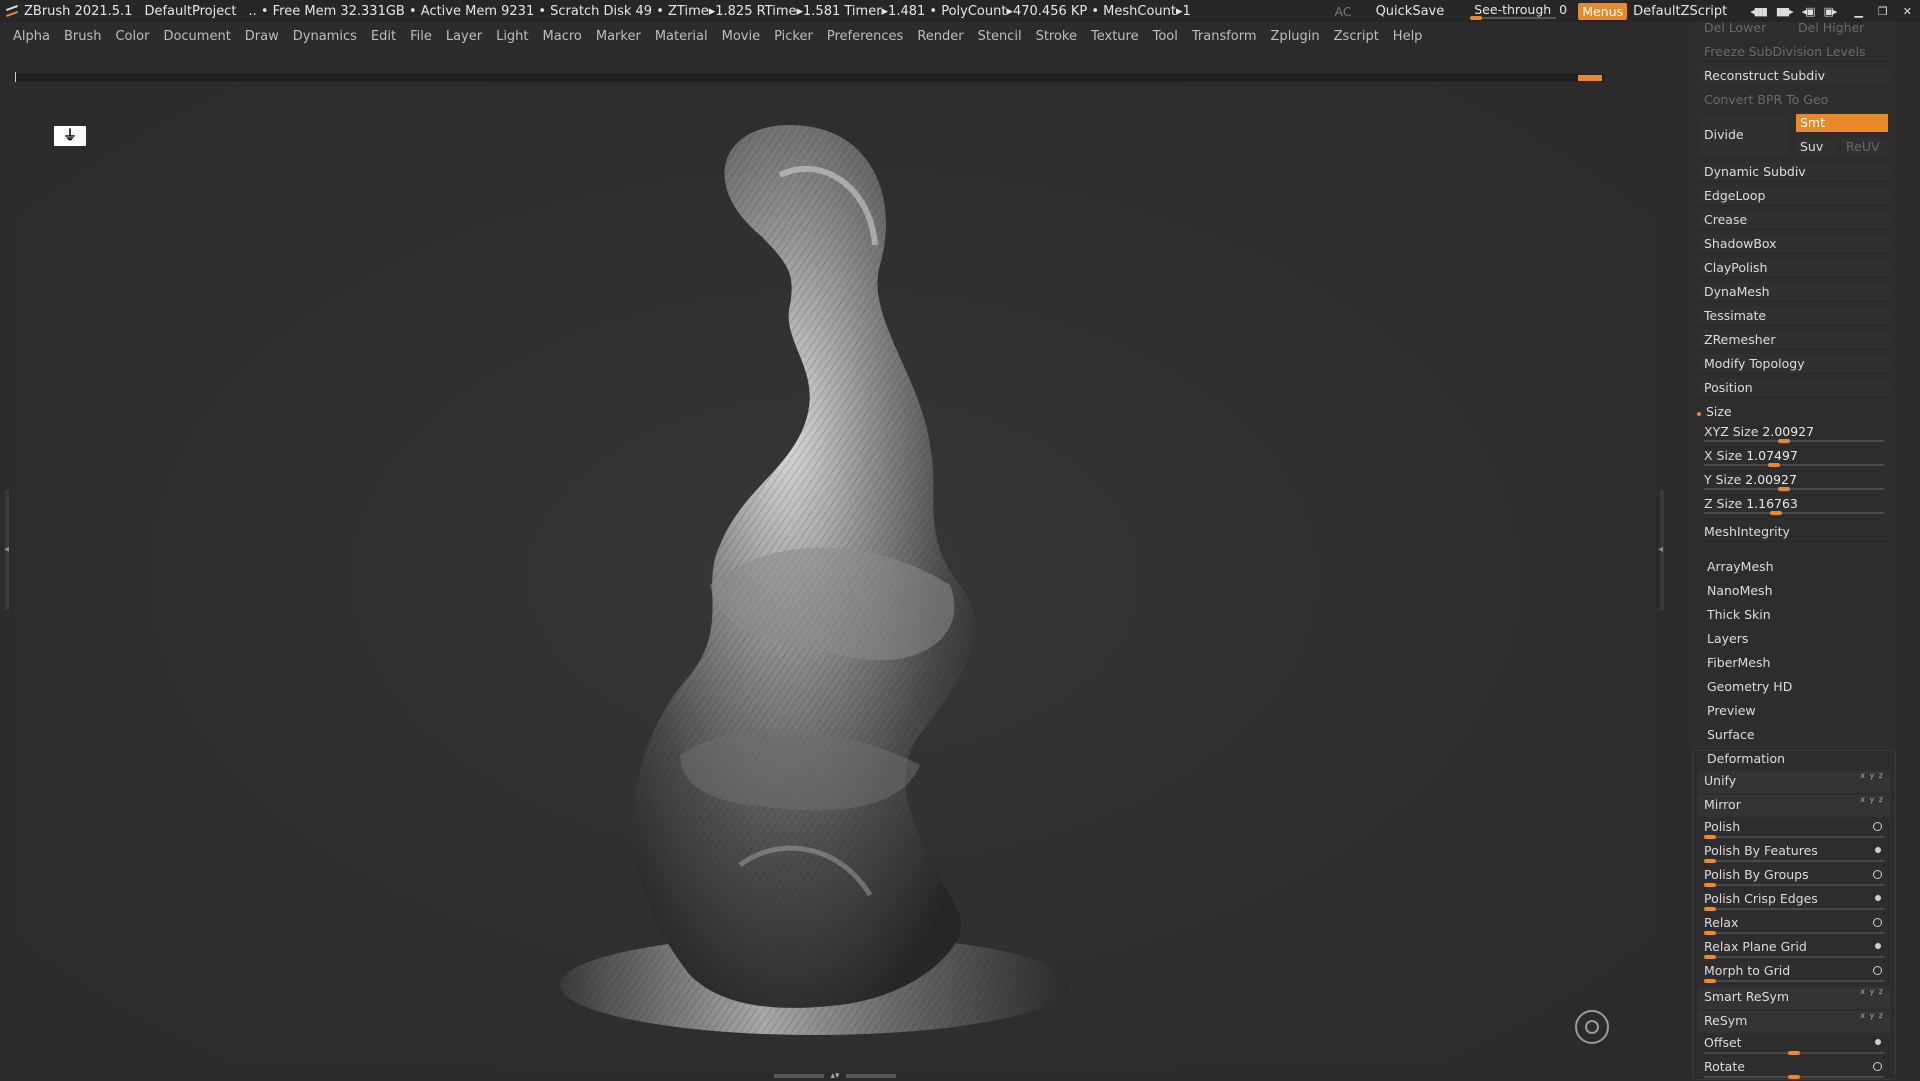  Describe the element at coordinates (6, 549) in the screenshot. I see `left-tray-arrow-icon: ◂` at that location.